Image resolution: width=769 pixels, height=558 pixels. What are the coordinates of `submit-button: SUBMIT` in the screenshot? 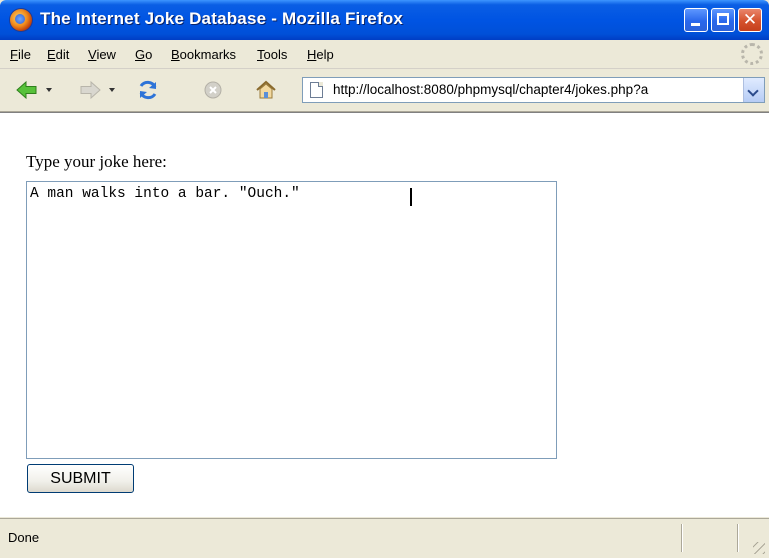 It's located at (80, 478).